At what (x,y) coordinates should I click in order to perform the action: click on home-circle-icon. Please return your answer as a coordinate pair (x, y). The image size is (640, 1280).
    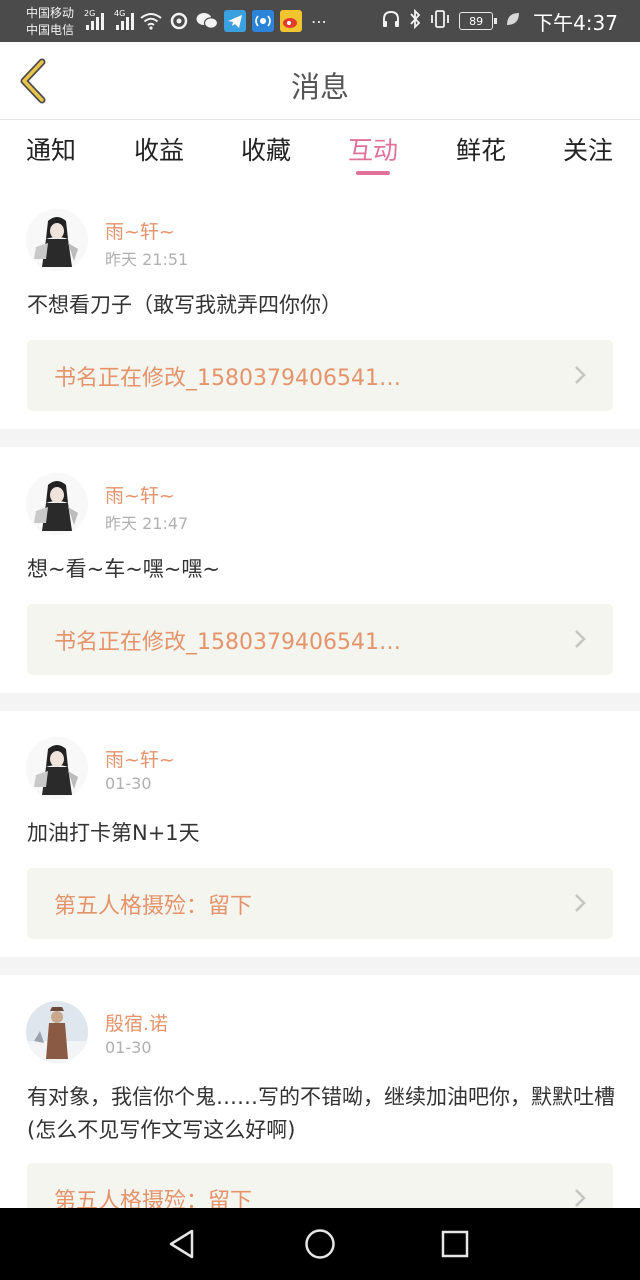
    Looking at the image, I should click on (320, 1244).